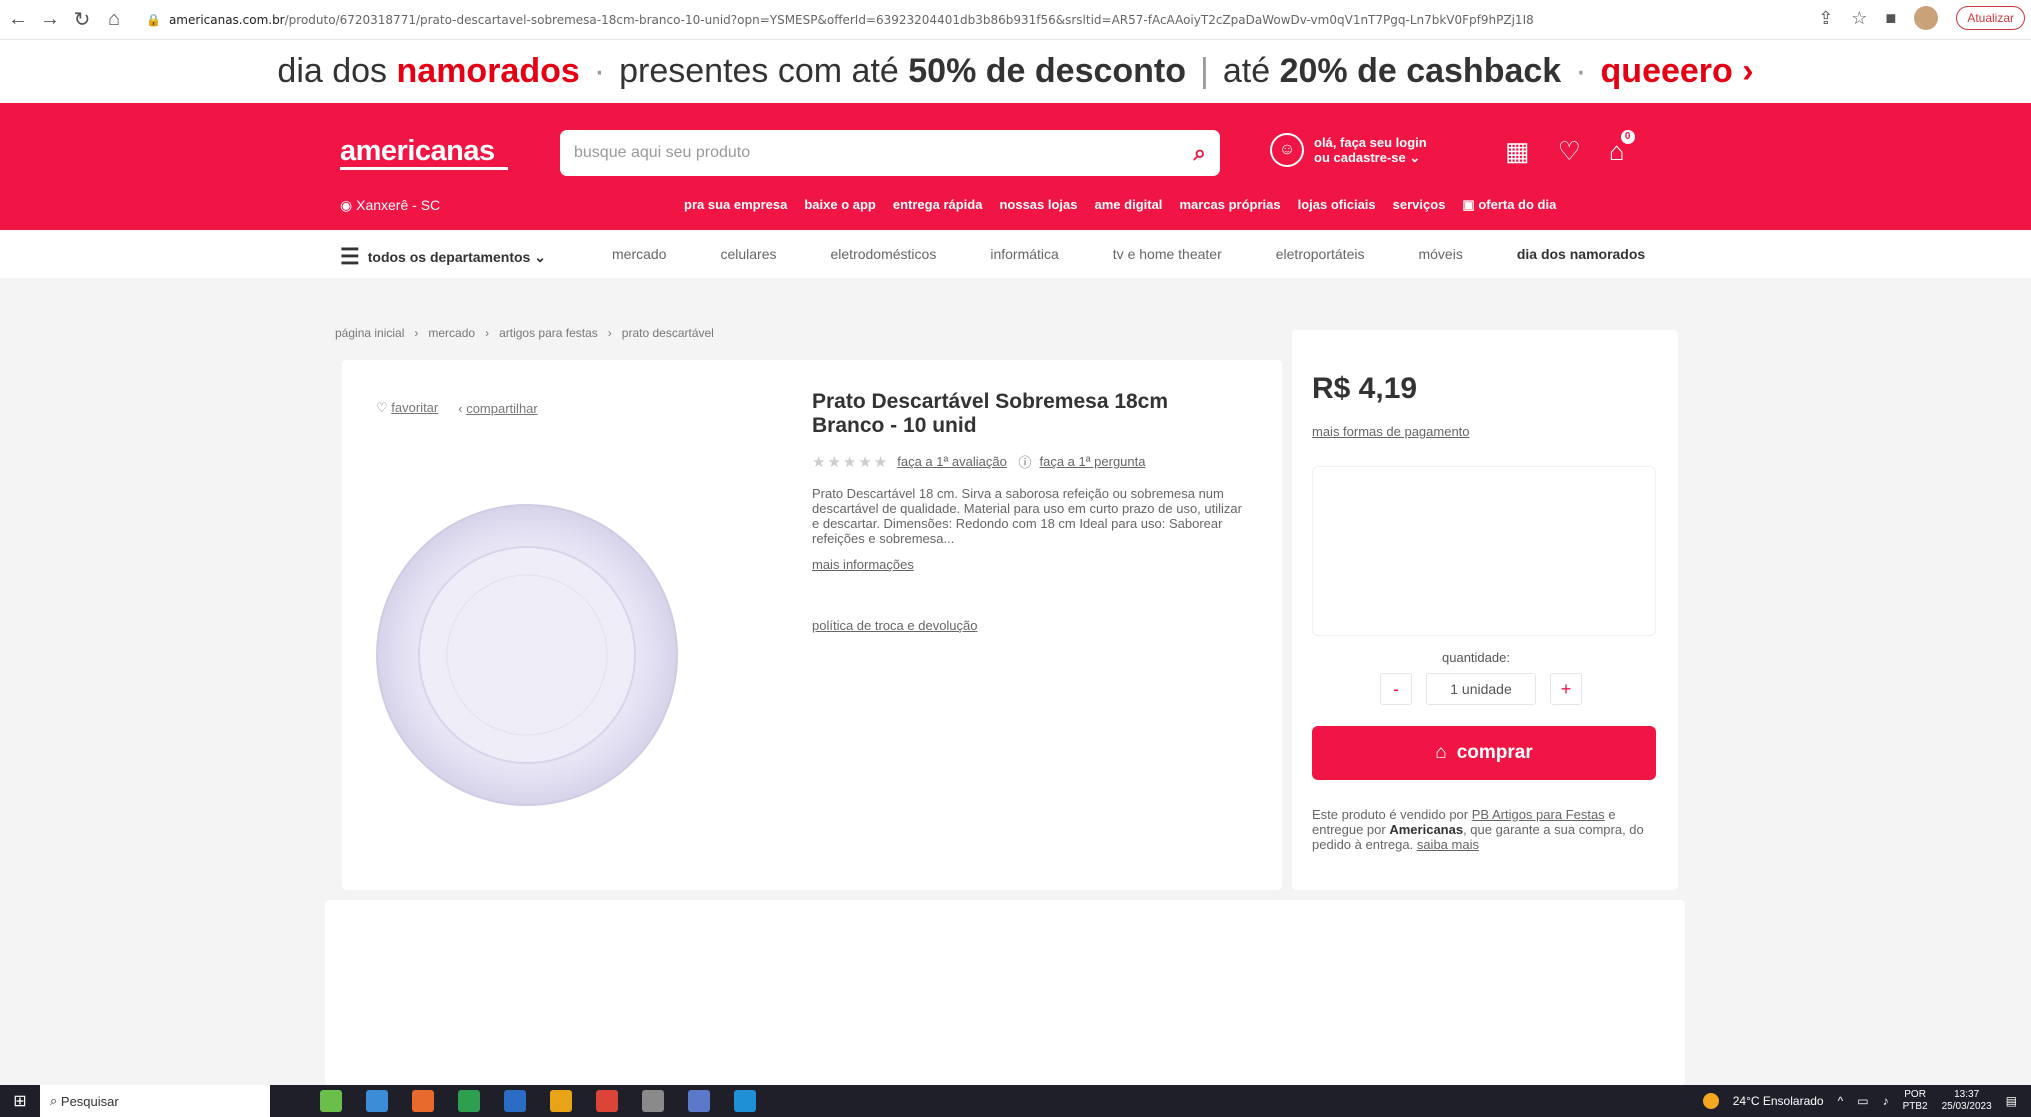 The image size is (2031, 1117). I want to click on more-info-link: mais informações, so click(863, 564).